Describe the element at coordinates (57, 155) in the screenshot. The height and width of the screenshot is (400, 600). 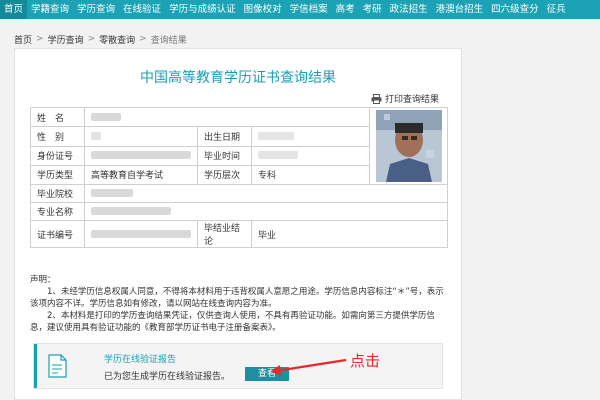
I see `id-number-label: 身份证号` at that location.